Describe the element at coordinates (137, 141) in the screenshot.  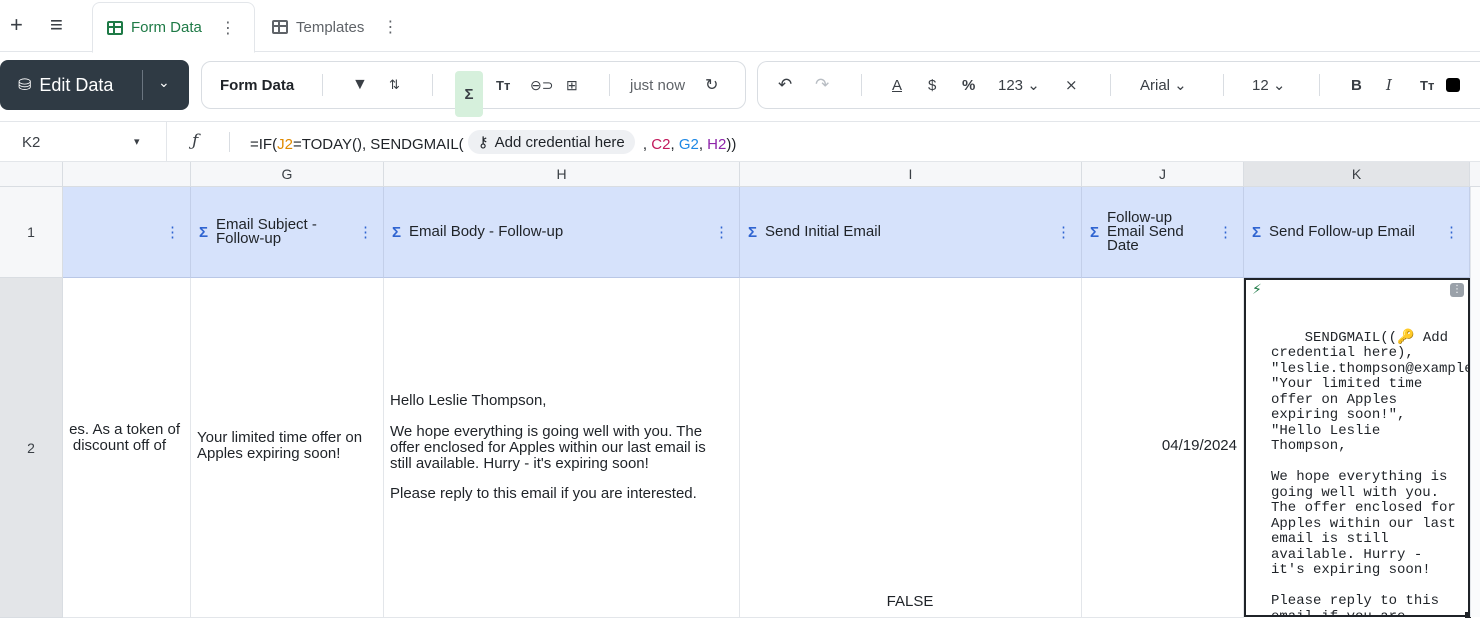
I see `caret-down-icon: ▾` at that location.